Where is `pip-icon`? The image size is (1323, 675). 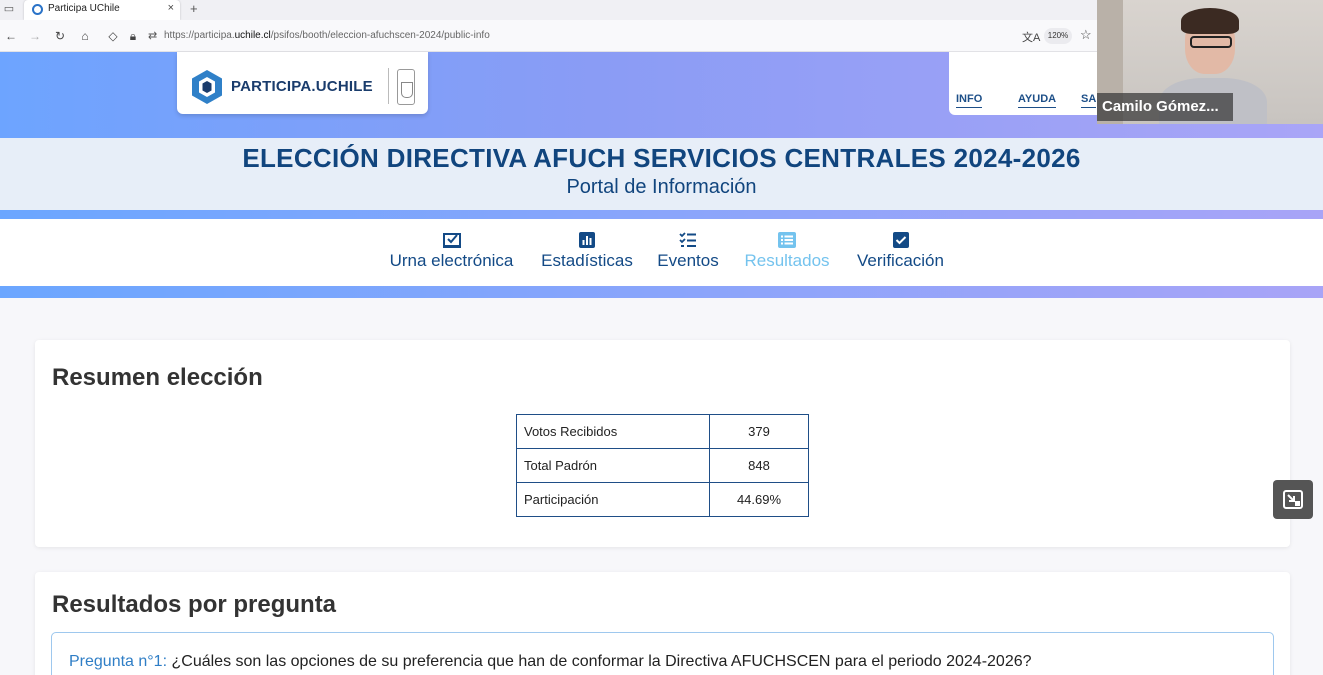 pip-icon is located at coordinates (1293, 499).